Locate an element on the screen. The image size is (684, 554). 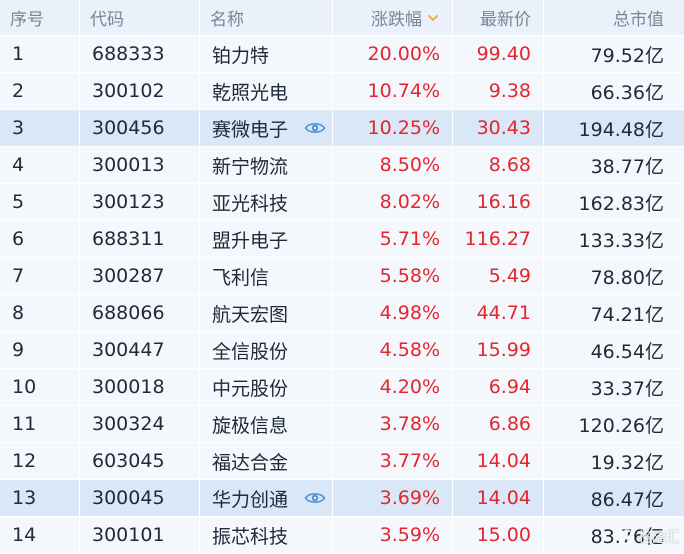
row-name: 旋极信息 is located at coordinates (266, 424).